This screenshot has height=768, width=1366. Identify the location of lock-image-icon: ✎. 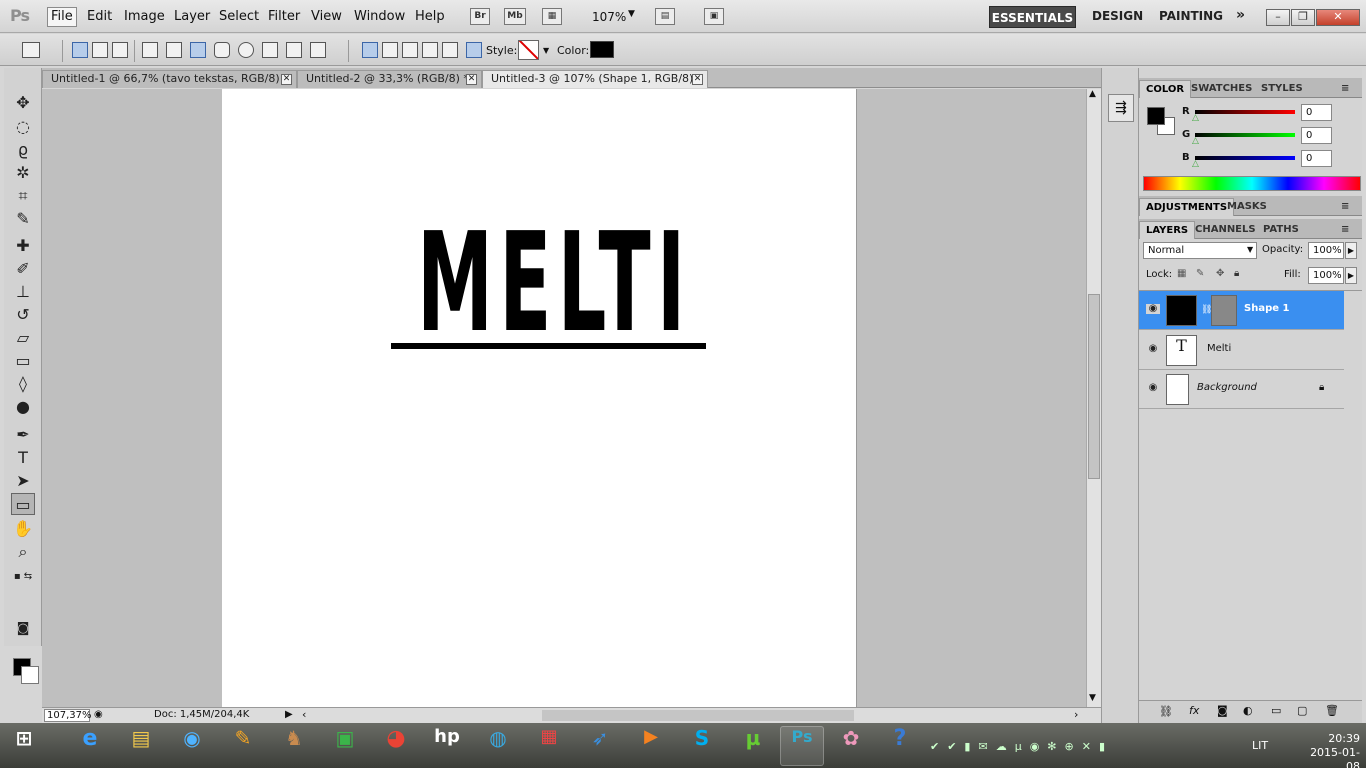
(1200, 273).